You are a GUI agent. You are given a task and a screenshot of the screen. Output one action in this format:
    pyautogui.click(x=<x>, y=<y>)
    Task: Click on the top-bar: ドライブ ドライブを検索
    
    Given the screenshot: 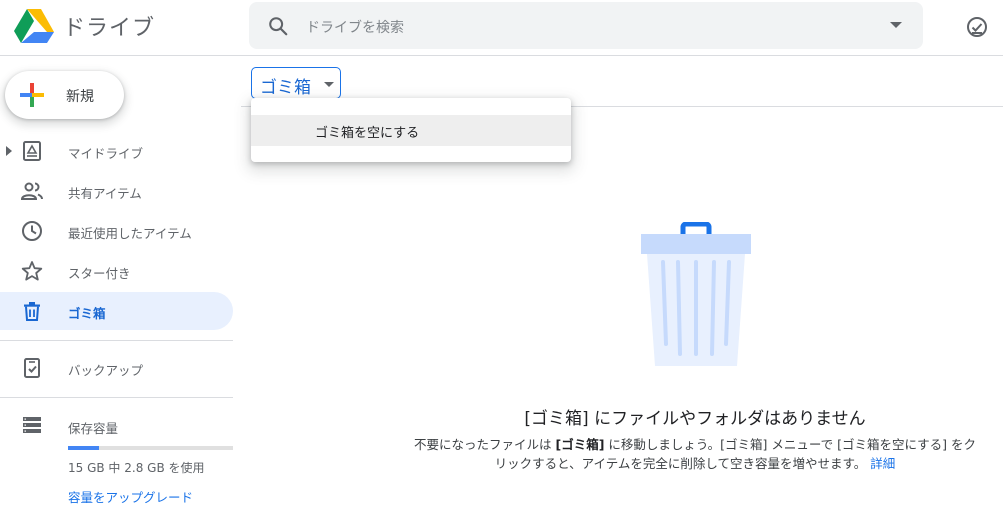 What is the action you would take?
    pyautogui.click(x=501, y=28)
    